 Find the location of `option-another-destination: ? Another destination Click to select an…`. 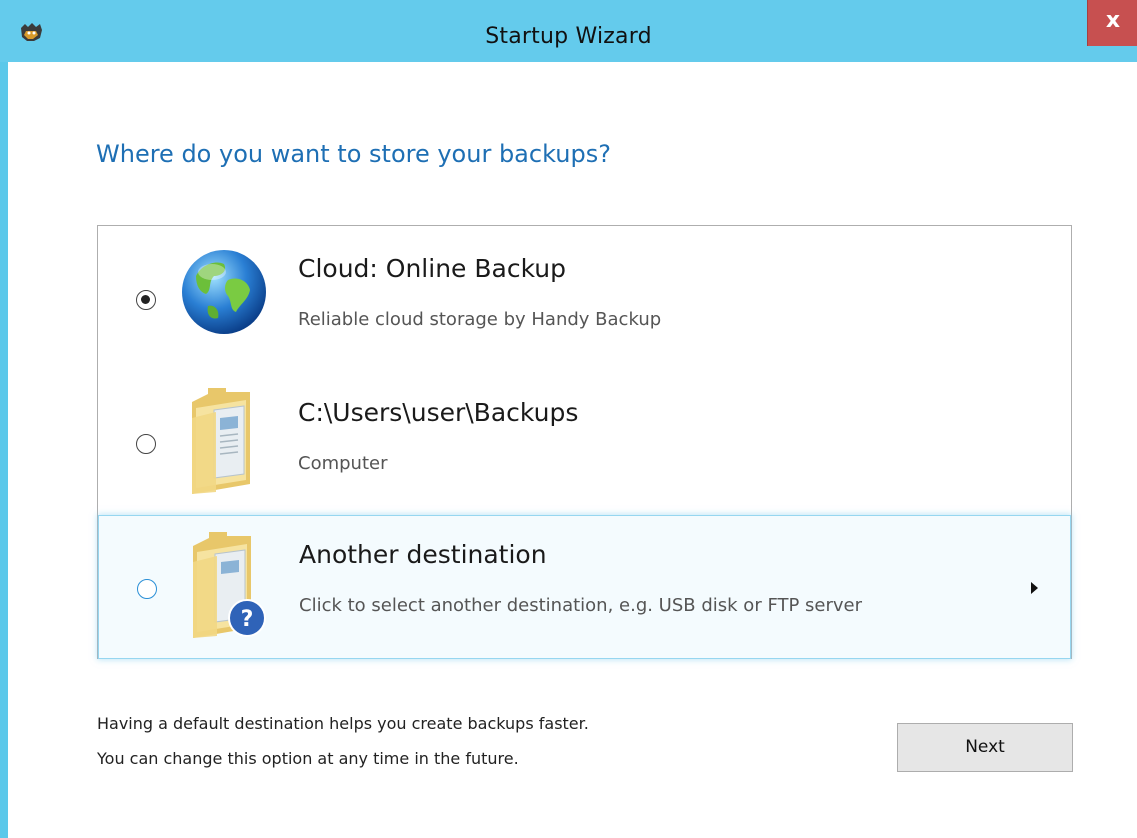

option-another-destination: ? Another destination Click to select an… is located at coordinates (584, 587).